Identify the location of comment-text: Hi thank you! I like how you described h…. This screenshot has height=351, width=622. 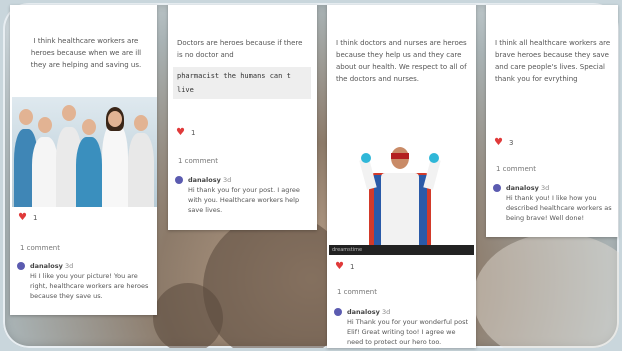
(559, 208).